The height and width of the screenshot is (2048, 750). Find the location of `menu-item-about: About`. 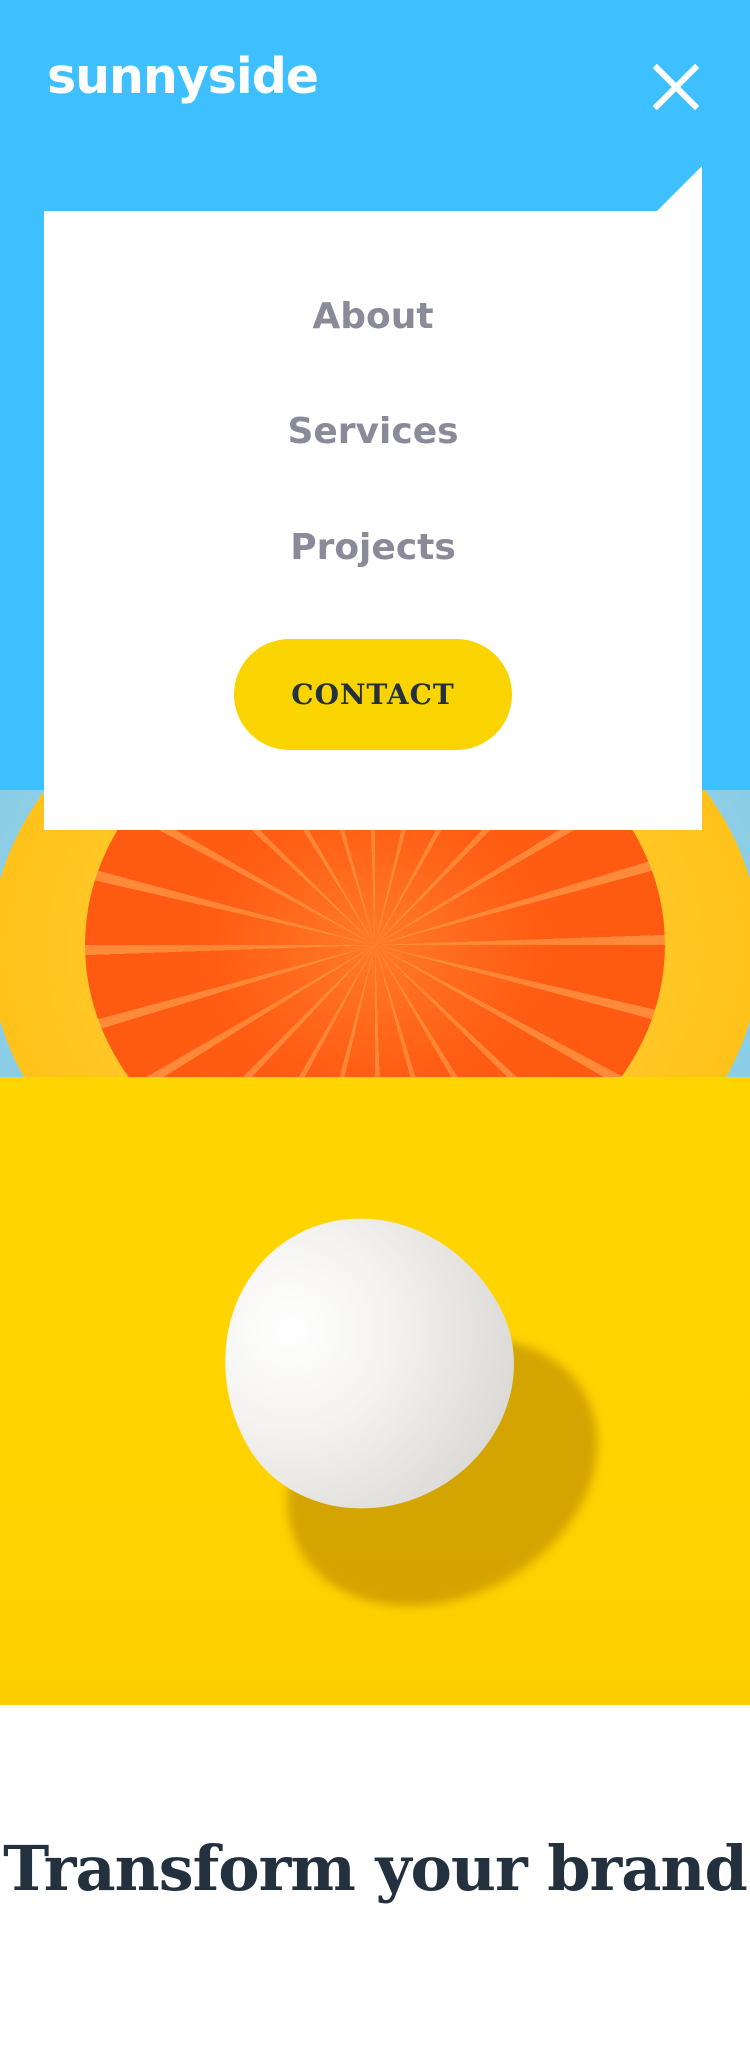

menu-item-about: About is located at coordinates (373, 317).